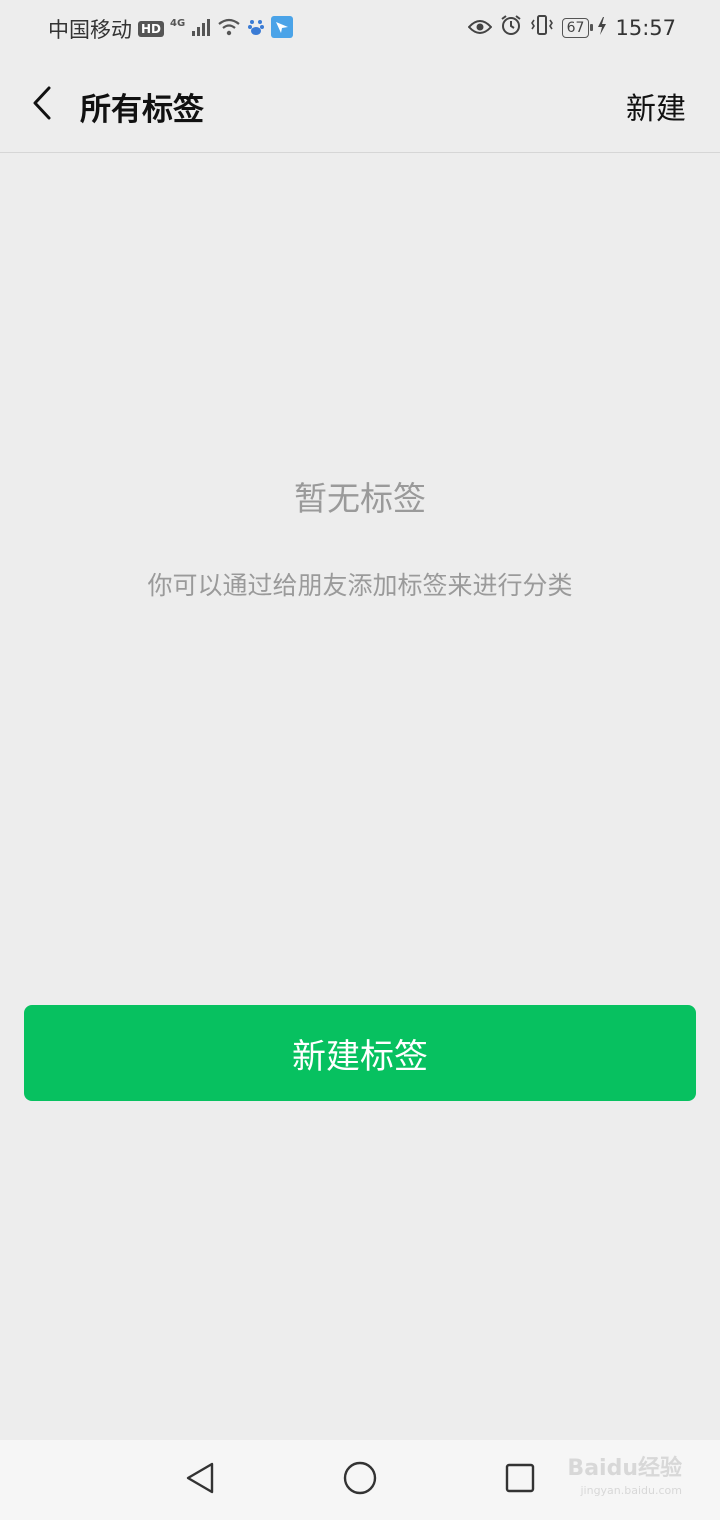 The height and width of the screenshot is (1520, 720). I want to click on battery-indicator: 67, so click(577, 27).